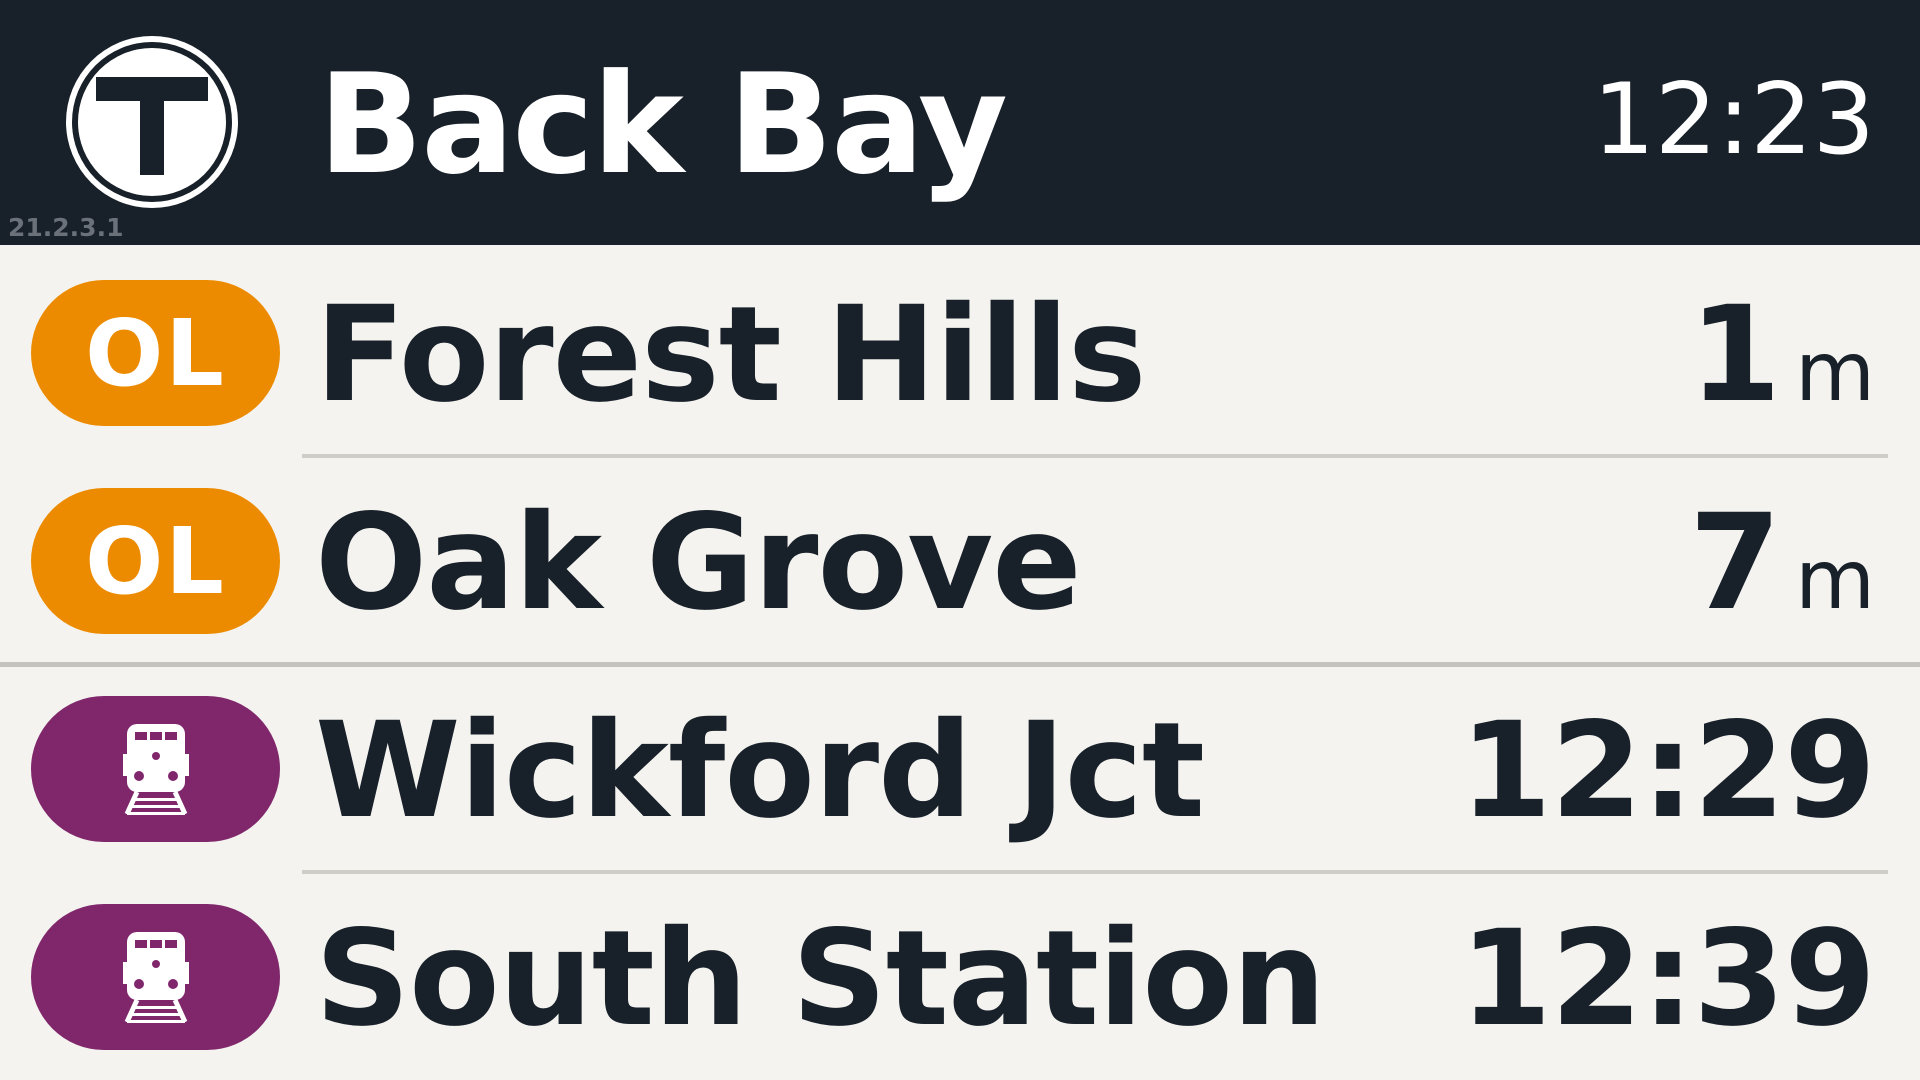 This screenshot has height=1080, width=1920. Describe the element at coordinates (66, 227) in the screenshot. I see `version-label: 21.2.3.1` at that location.